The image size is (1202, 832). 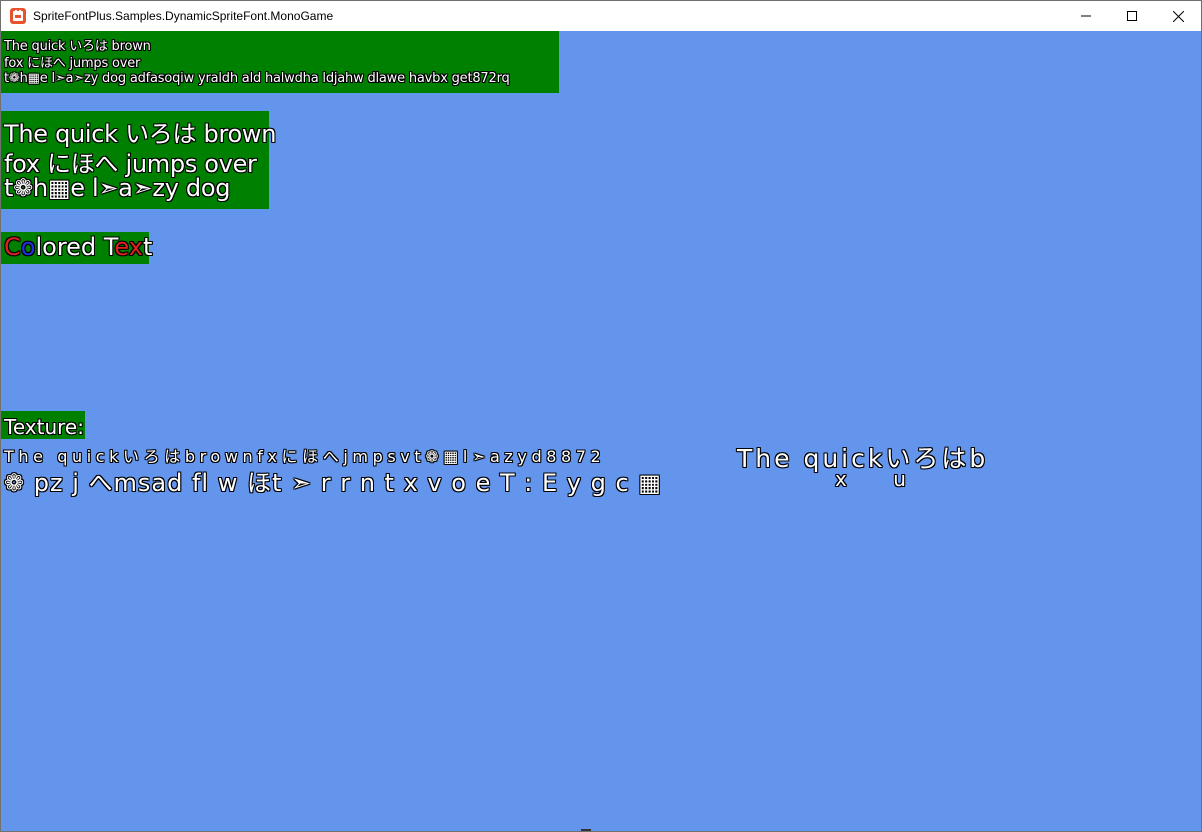 I want to click on colored-text: Colored Text, so click(x=78, y=247).